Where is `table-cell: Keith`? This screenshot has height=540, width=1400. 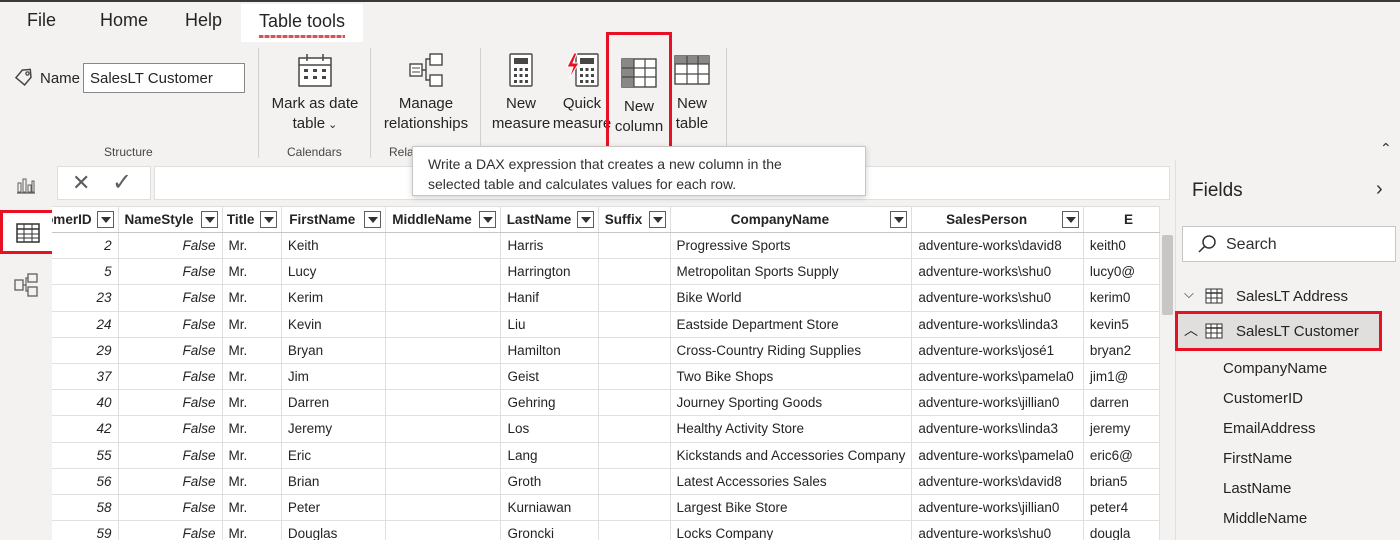
table-cell: Keith is located at coordinates (333, 246).